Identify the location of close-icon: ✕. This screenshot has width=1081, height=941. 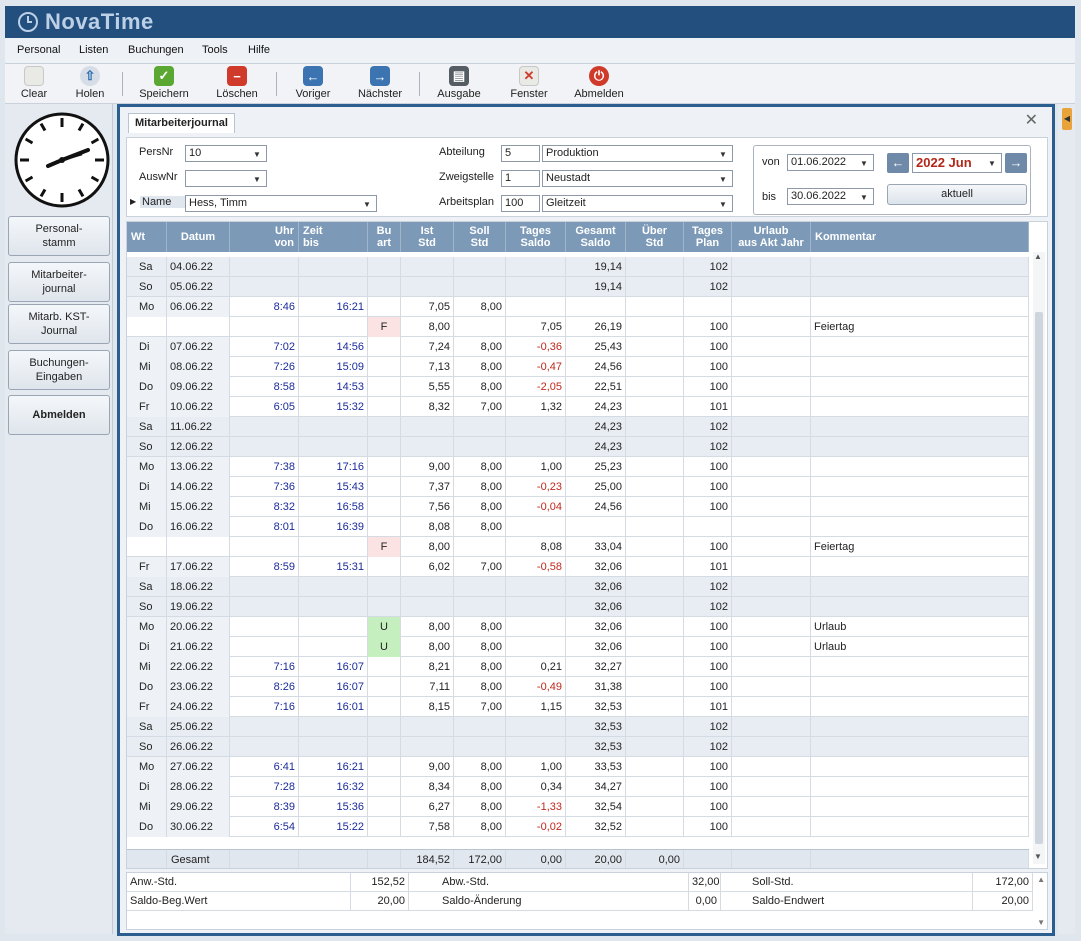
(1031, 120).